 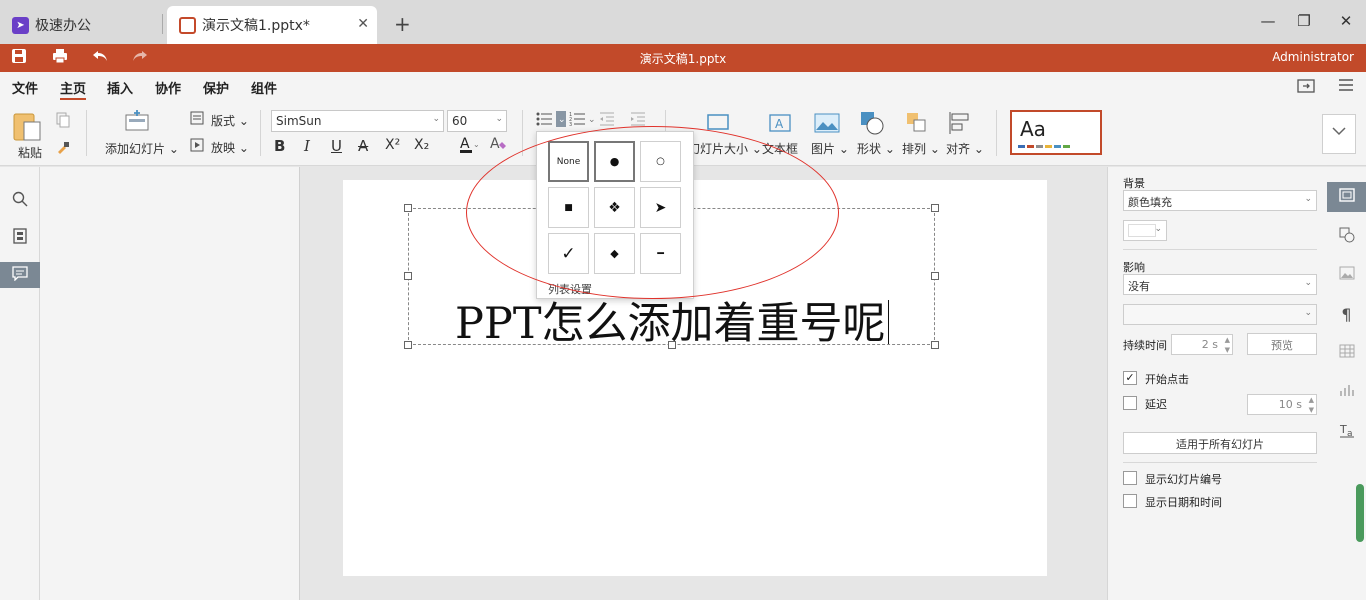 What do you see at coordinates (25, 87) in the screenshot?
I see `menu-file: 文件` at bounding box center [25, 87].